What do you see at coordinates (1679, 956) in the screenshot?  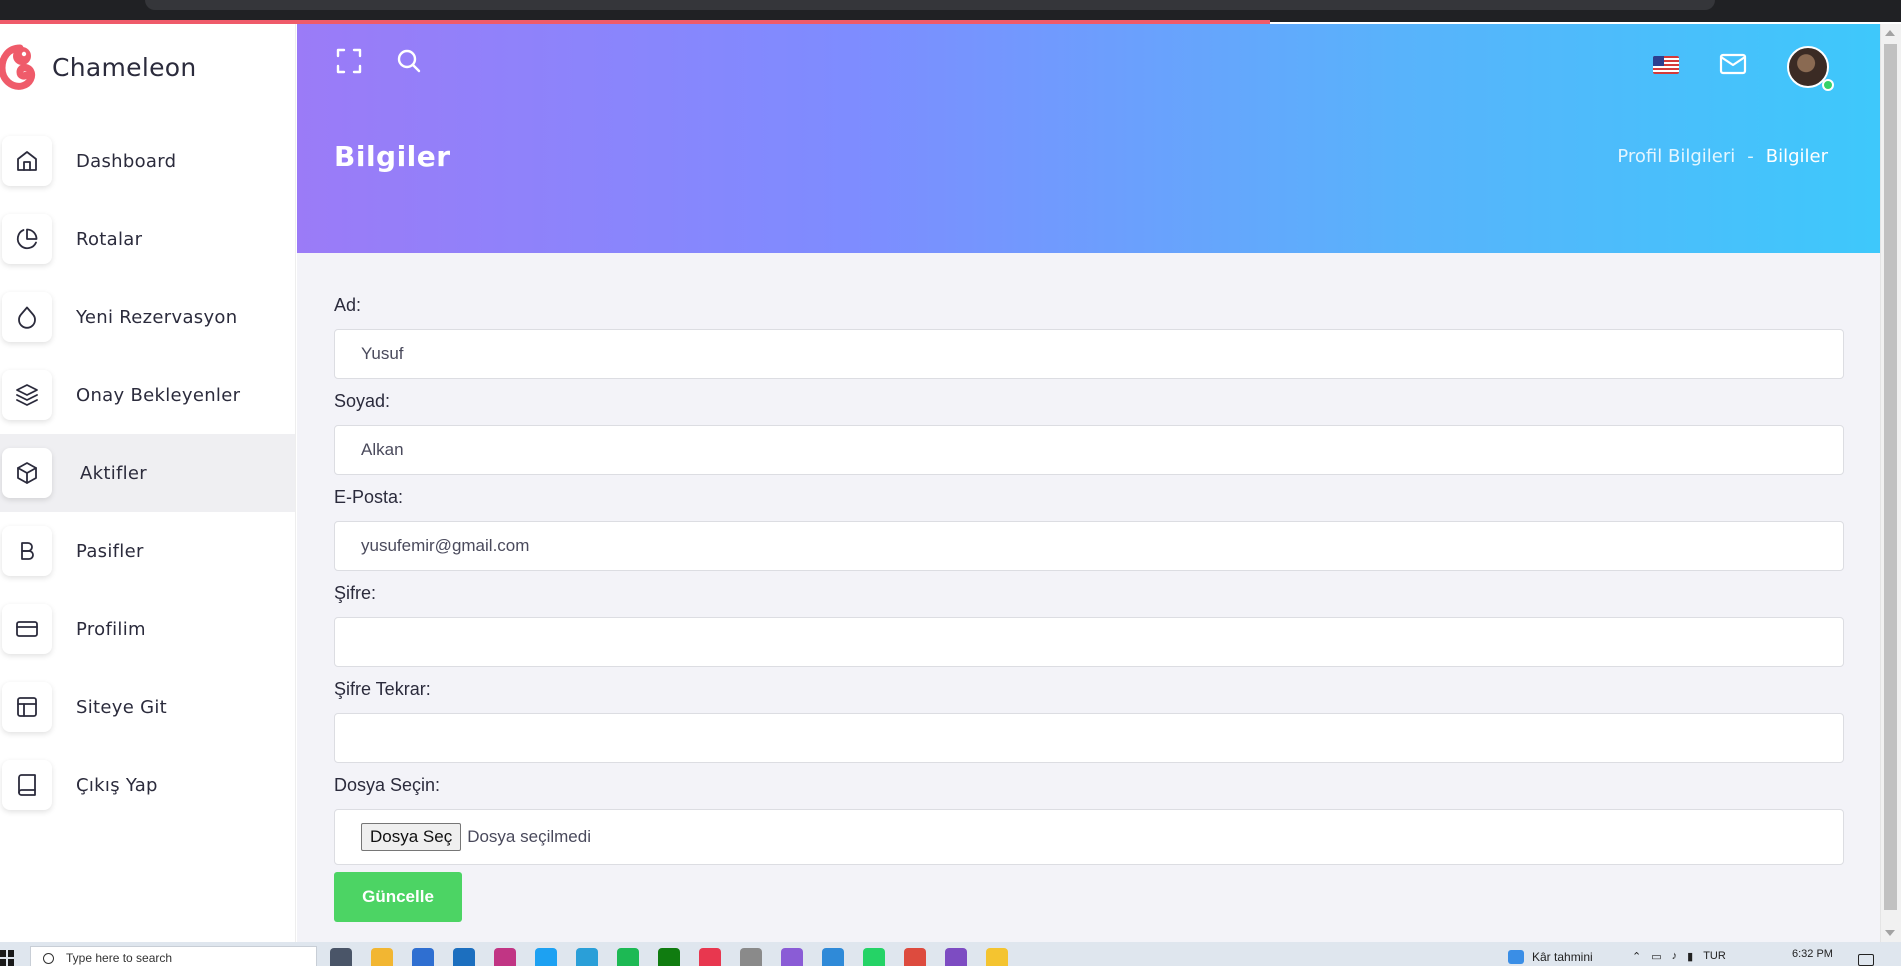 I see `system-tray: ⌃ ▭ ♪ ▮ TUR` at bounding box center [1679, 956].